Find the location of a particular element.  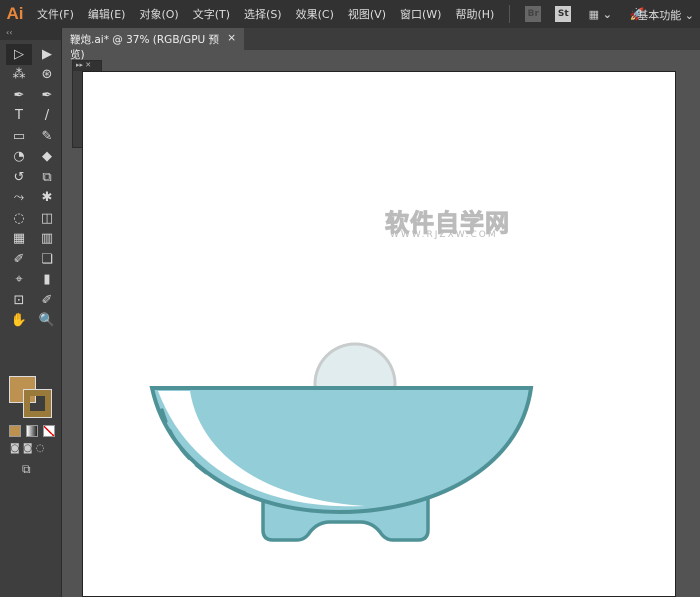

watermark-url: WWW.RJZXW.COM is located at coordinates (444, 235).